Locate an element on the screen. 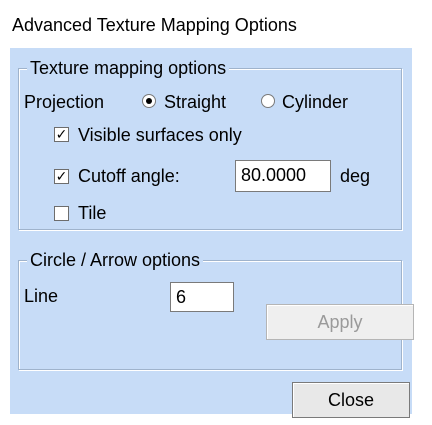 Image resolution: width=432 pixels, height=425 pixels. cutoff-angle-label: Cutoff angle: is located at coordinates (129, 176).